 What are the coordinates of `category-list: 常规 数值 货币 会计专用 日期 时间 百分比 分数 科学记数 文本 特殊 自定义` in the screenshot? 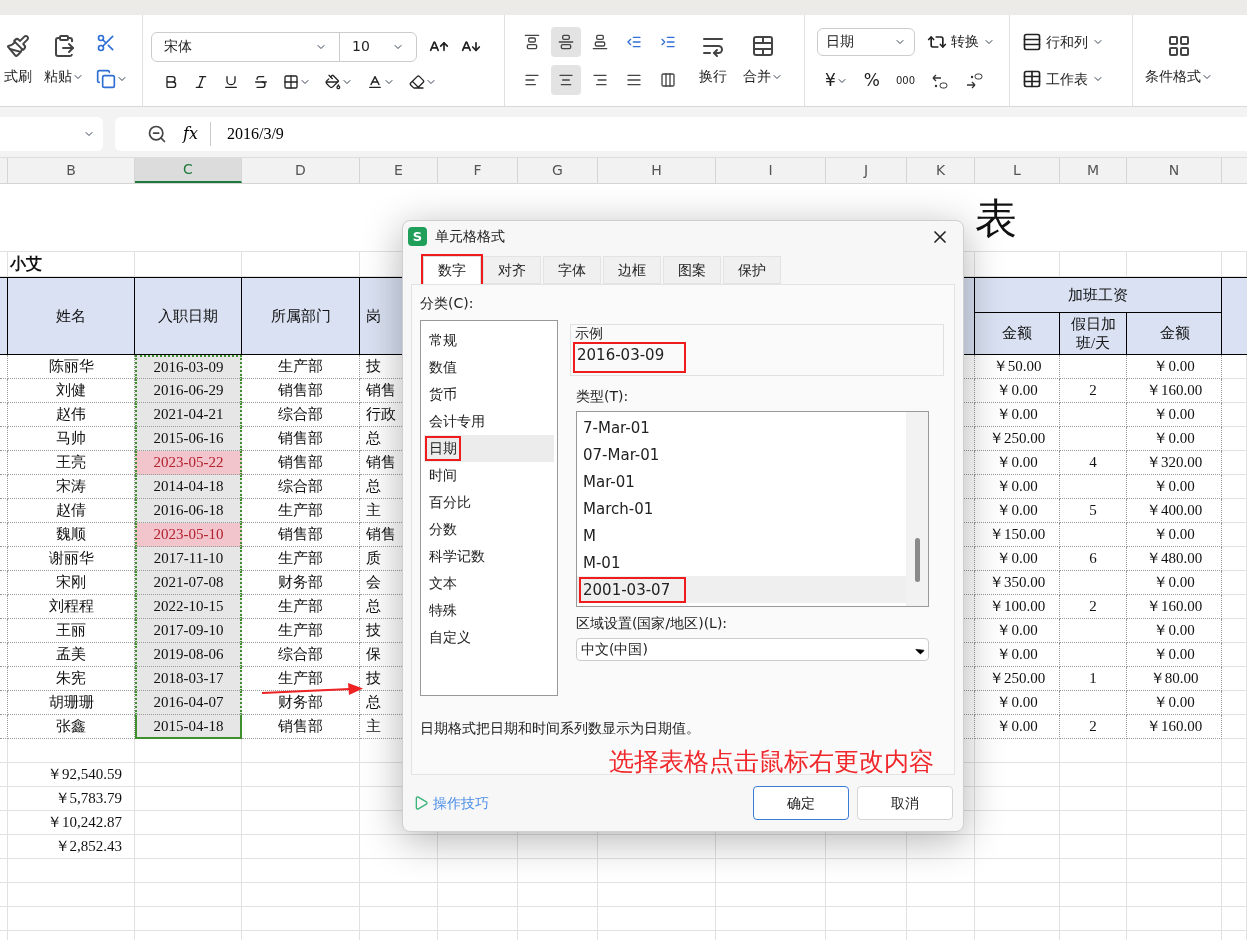 It's located at (489, 508).